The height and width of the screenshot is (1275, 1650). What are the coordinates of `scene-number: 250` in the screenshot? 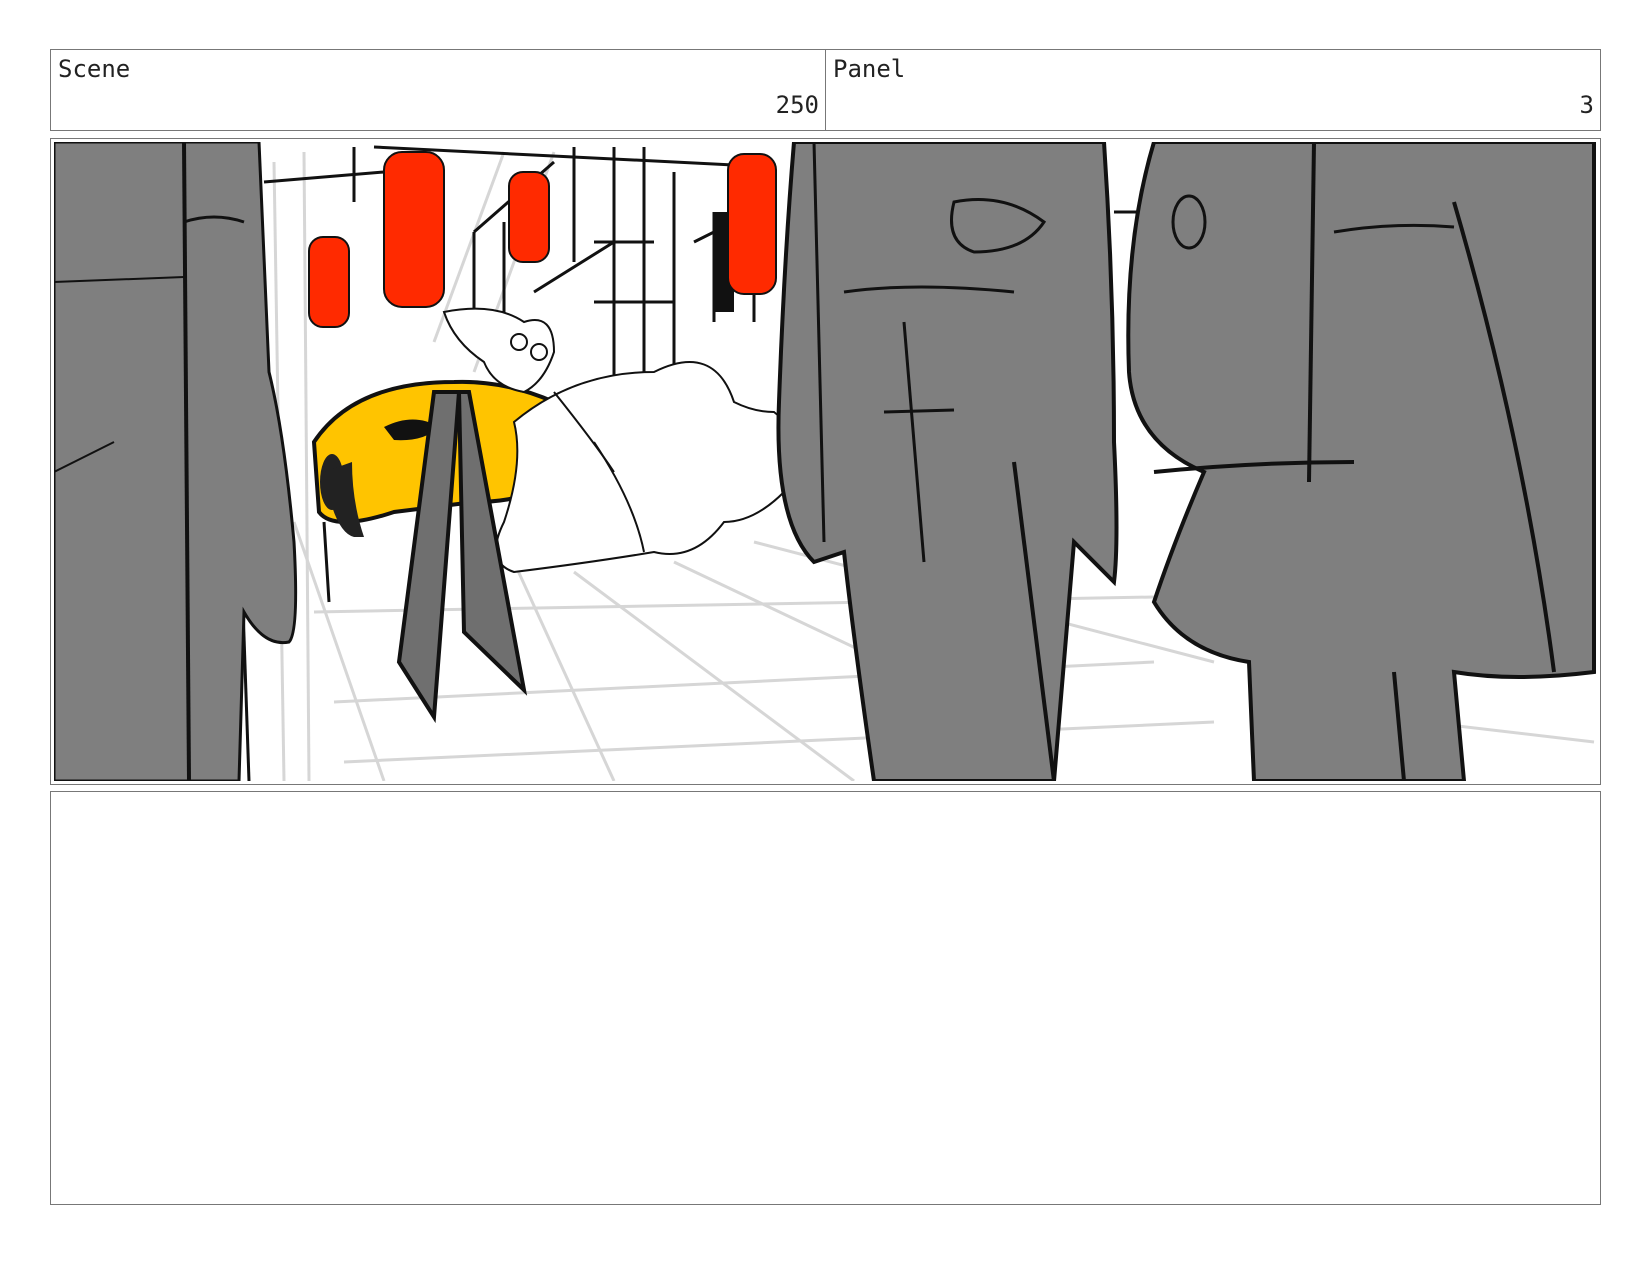 It's located at (797, 105).